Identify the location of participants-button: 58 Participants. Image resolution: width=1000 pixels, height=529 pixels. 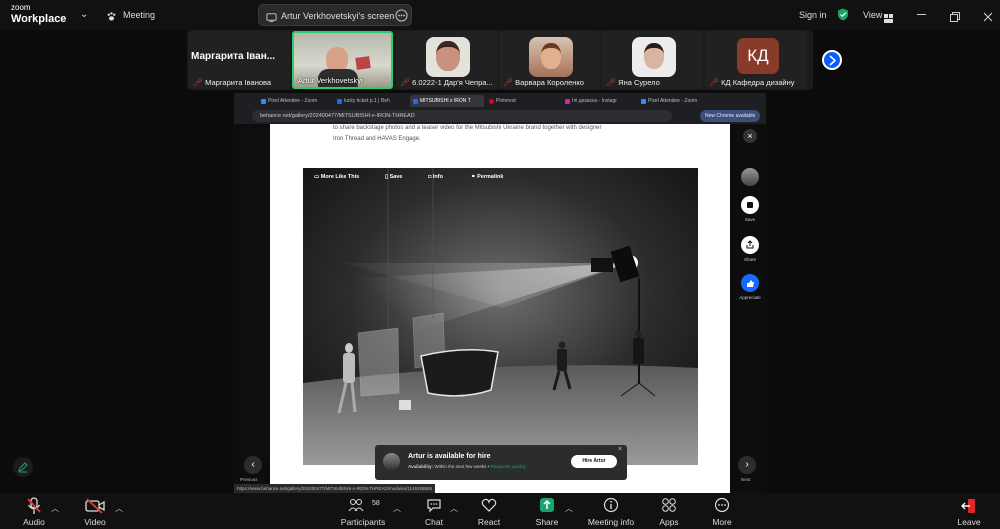
(363, 511).